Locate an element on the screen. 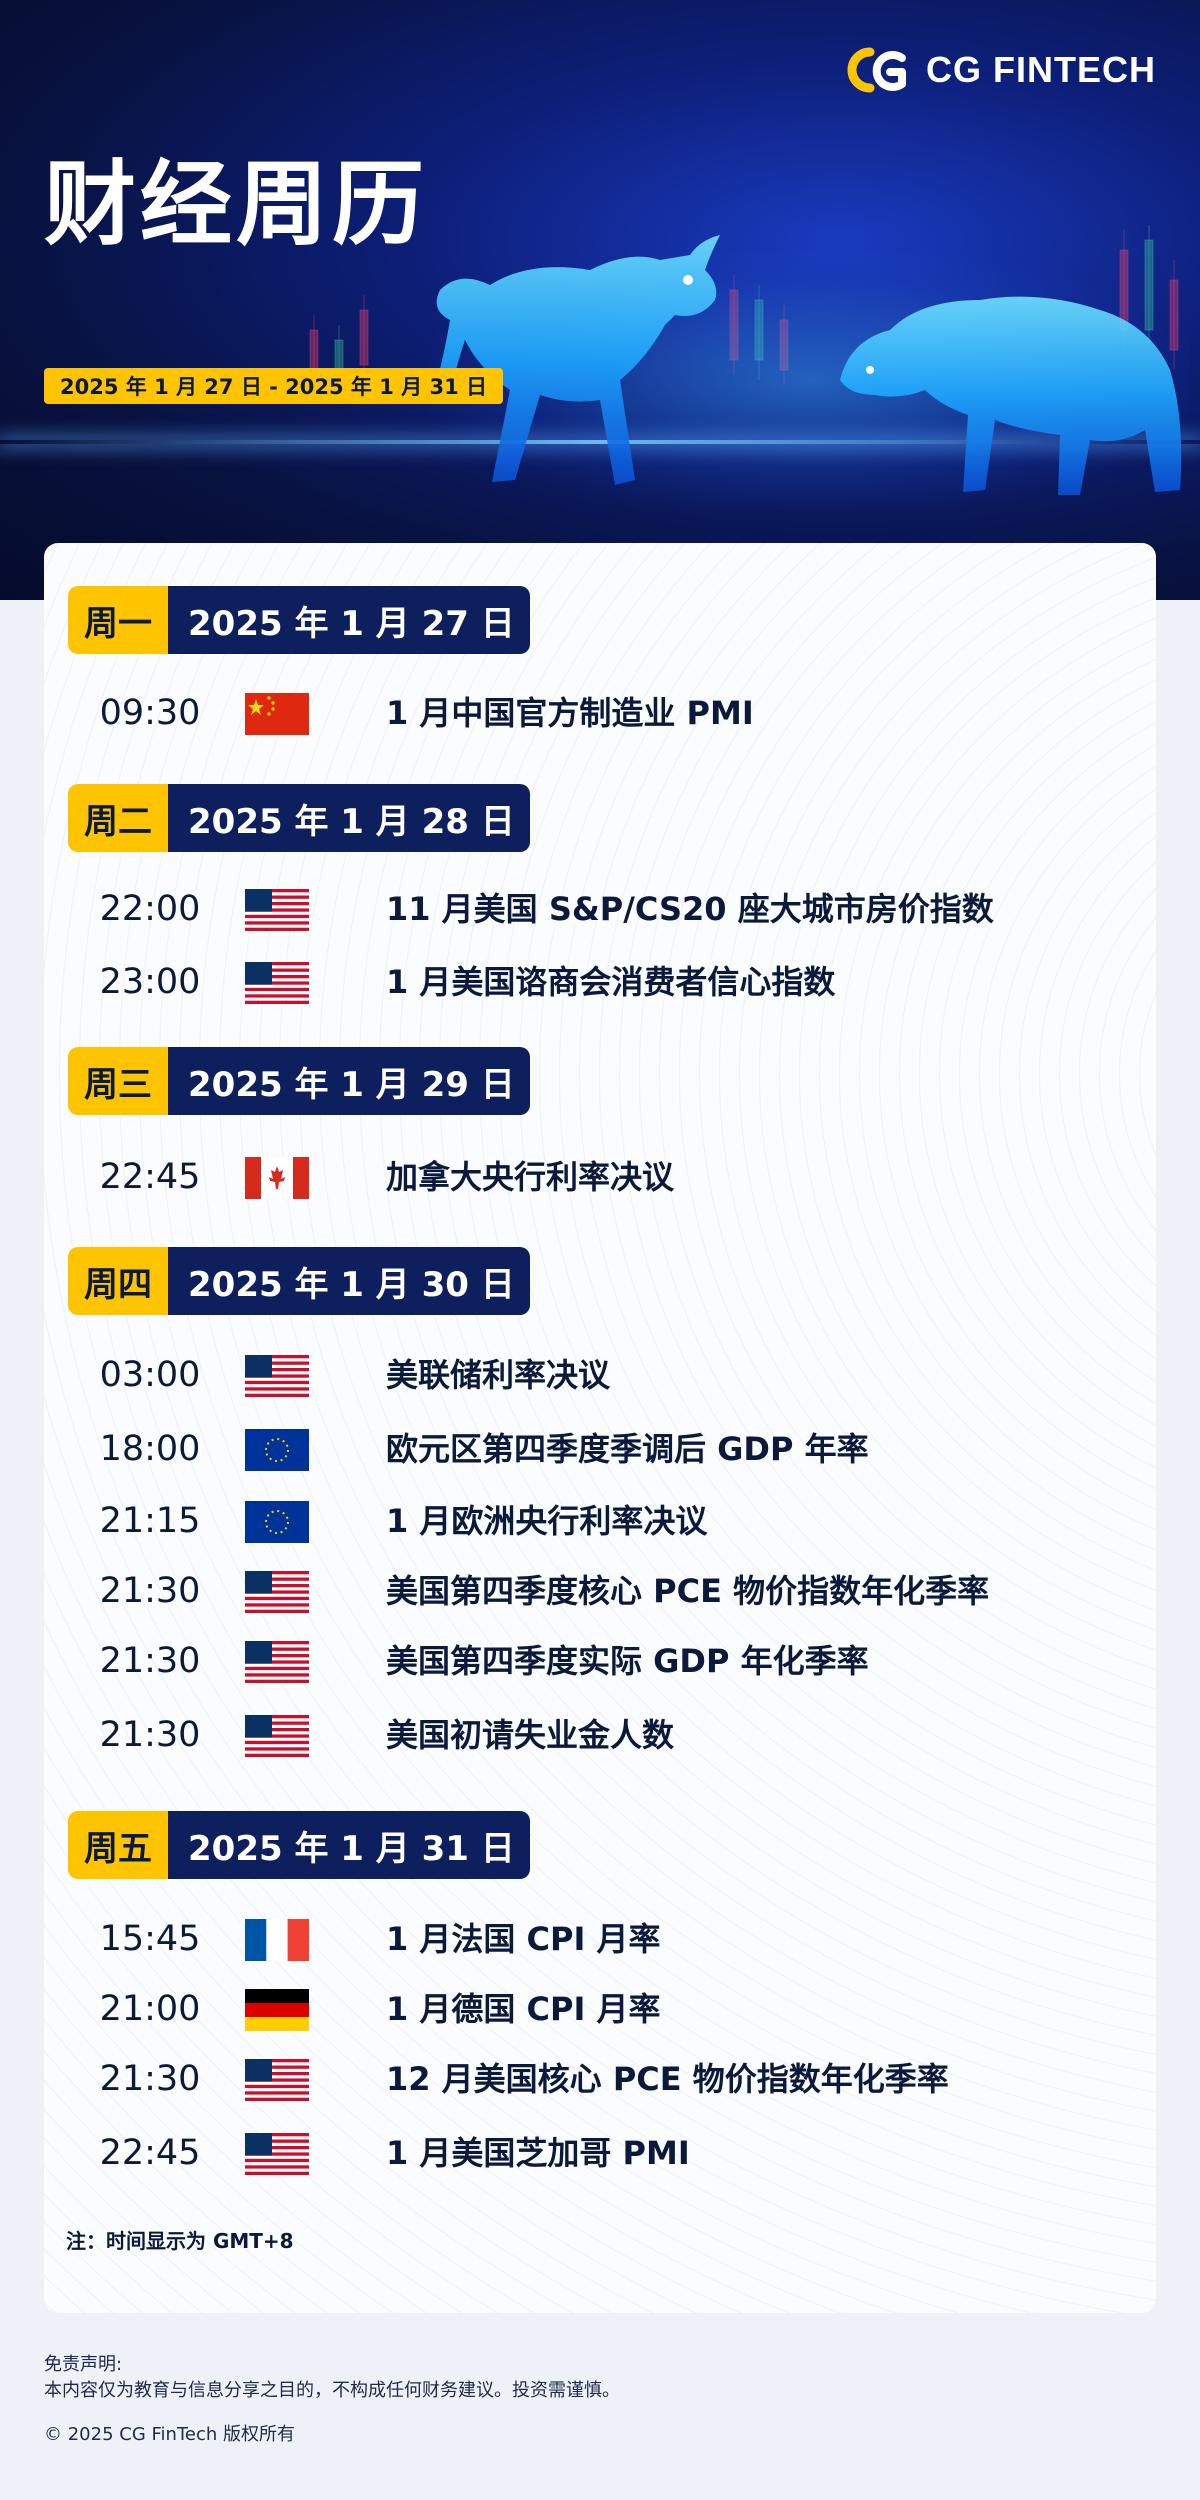 The width and height of the screenshot is (1200, 2500). event-title: 1 月德国 CPI 月率 is located at coordinates (523, 2009).